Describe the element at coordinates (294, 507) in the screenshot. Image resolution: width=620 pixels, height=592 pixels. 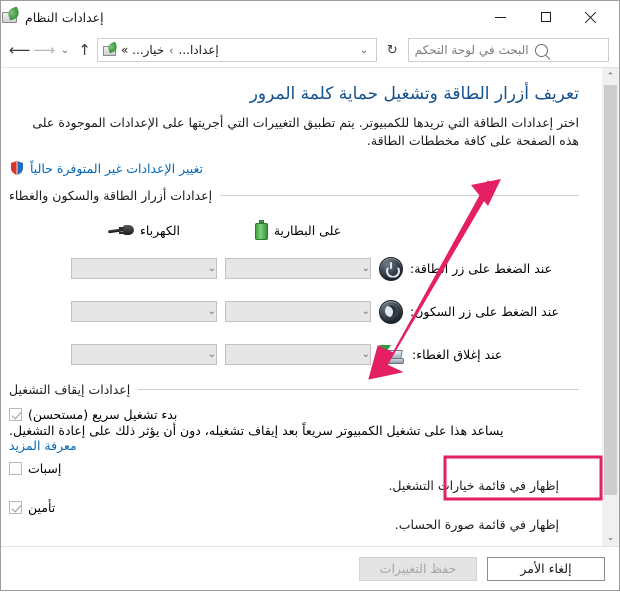
I see `lock-row: تأمين` at that location.